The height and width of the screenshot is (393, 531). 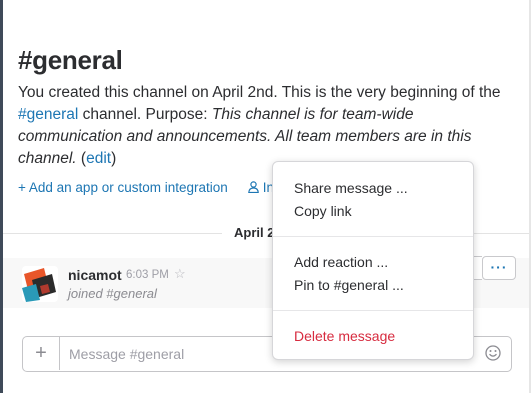 What do you see at coordinates (145, 114) in the screenshot?
I see `description-text-mid: channel. Purpose:` at bounding box center [145, 114].